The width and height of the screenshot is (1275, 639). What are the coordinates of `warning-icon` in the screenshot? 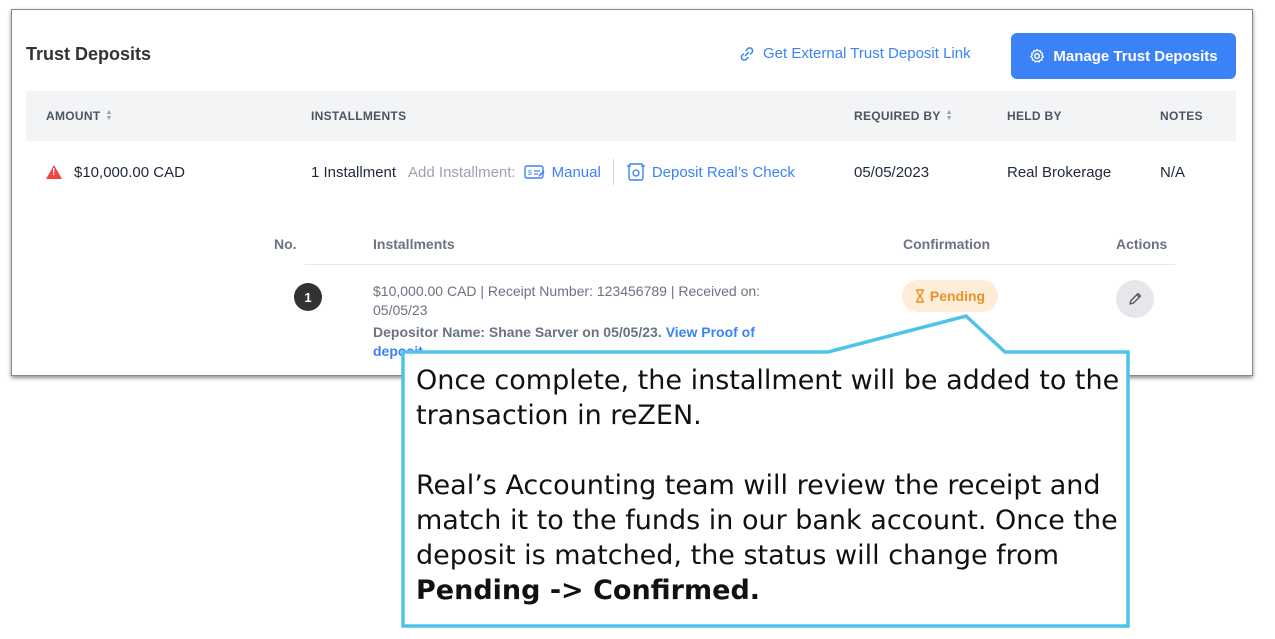 It's located at (54, 172).